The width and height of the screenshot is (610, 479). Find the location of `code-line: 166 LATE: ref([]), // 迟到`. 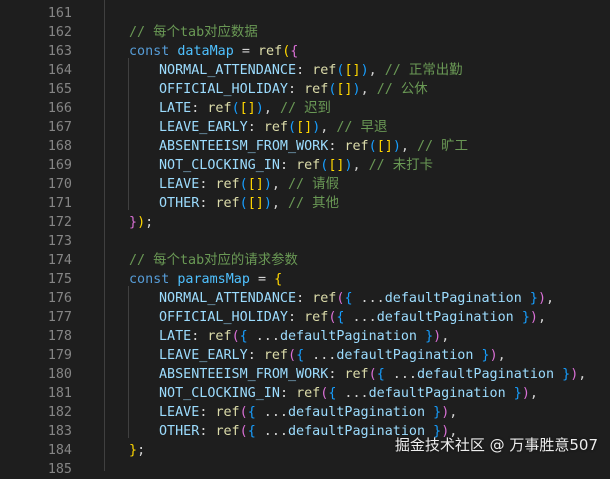

code-line: 166 LATE: ref([]), // 迟到 is located at coordinates (305, 108).